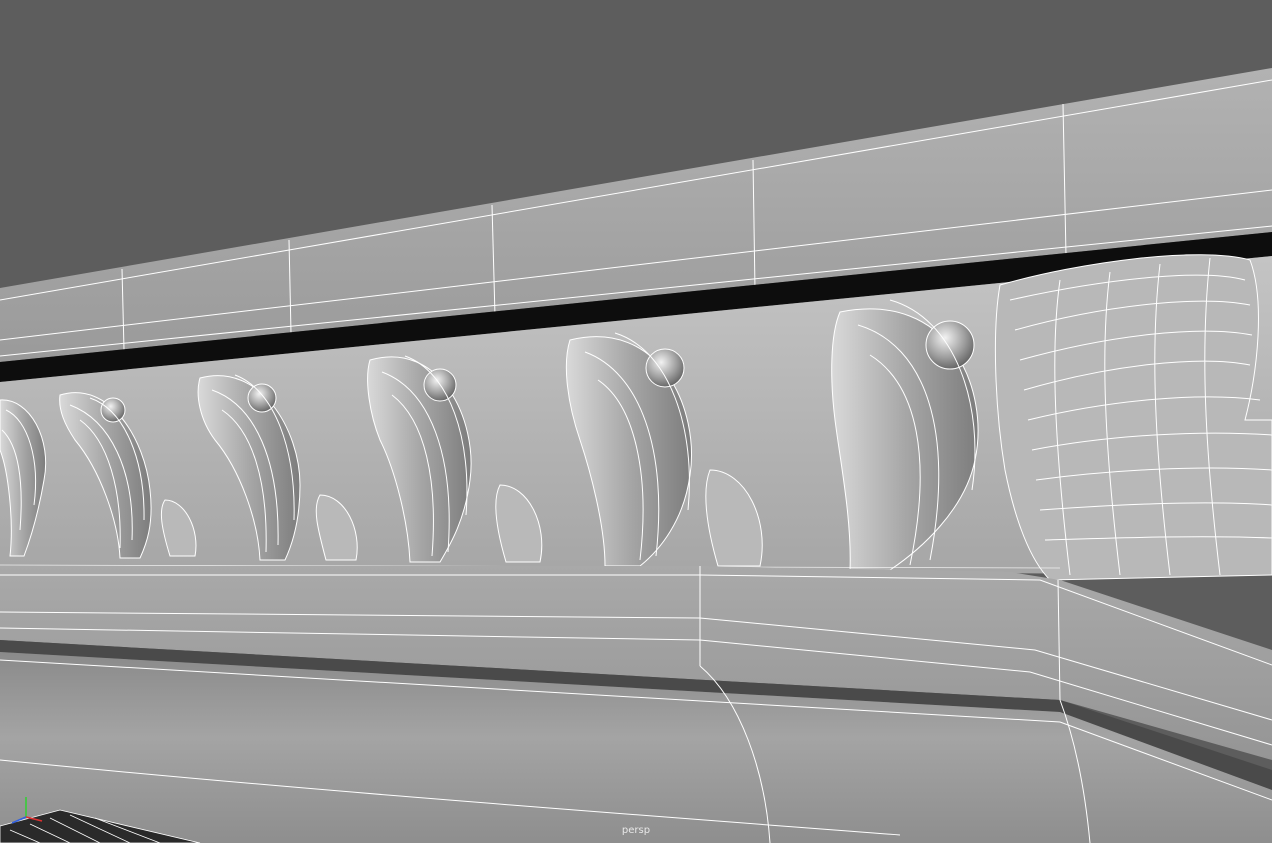 The width and height of the screenshot is (1272, 843). What do you see at coordinates (27, 810) in the screenshot?
I see `axis-gizmo-icon` at bounding box center [27, 810].